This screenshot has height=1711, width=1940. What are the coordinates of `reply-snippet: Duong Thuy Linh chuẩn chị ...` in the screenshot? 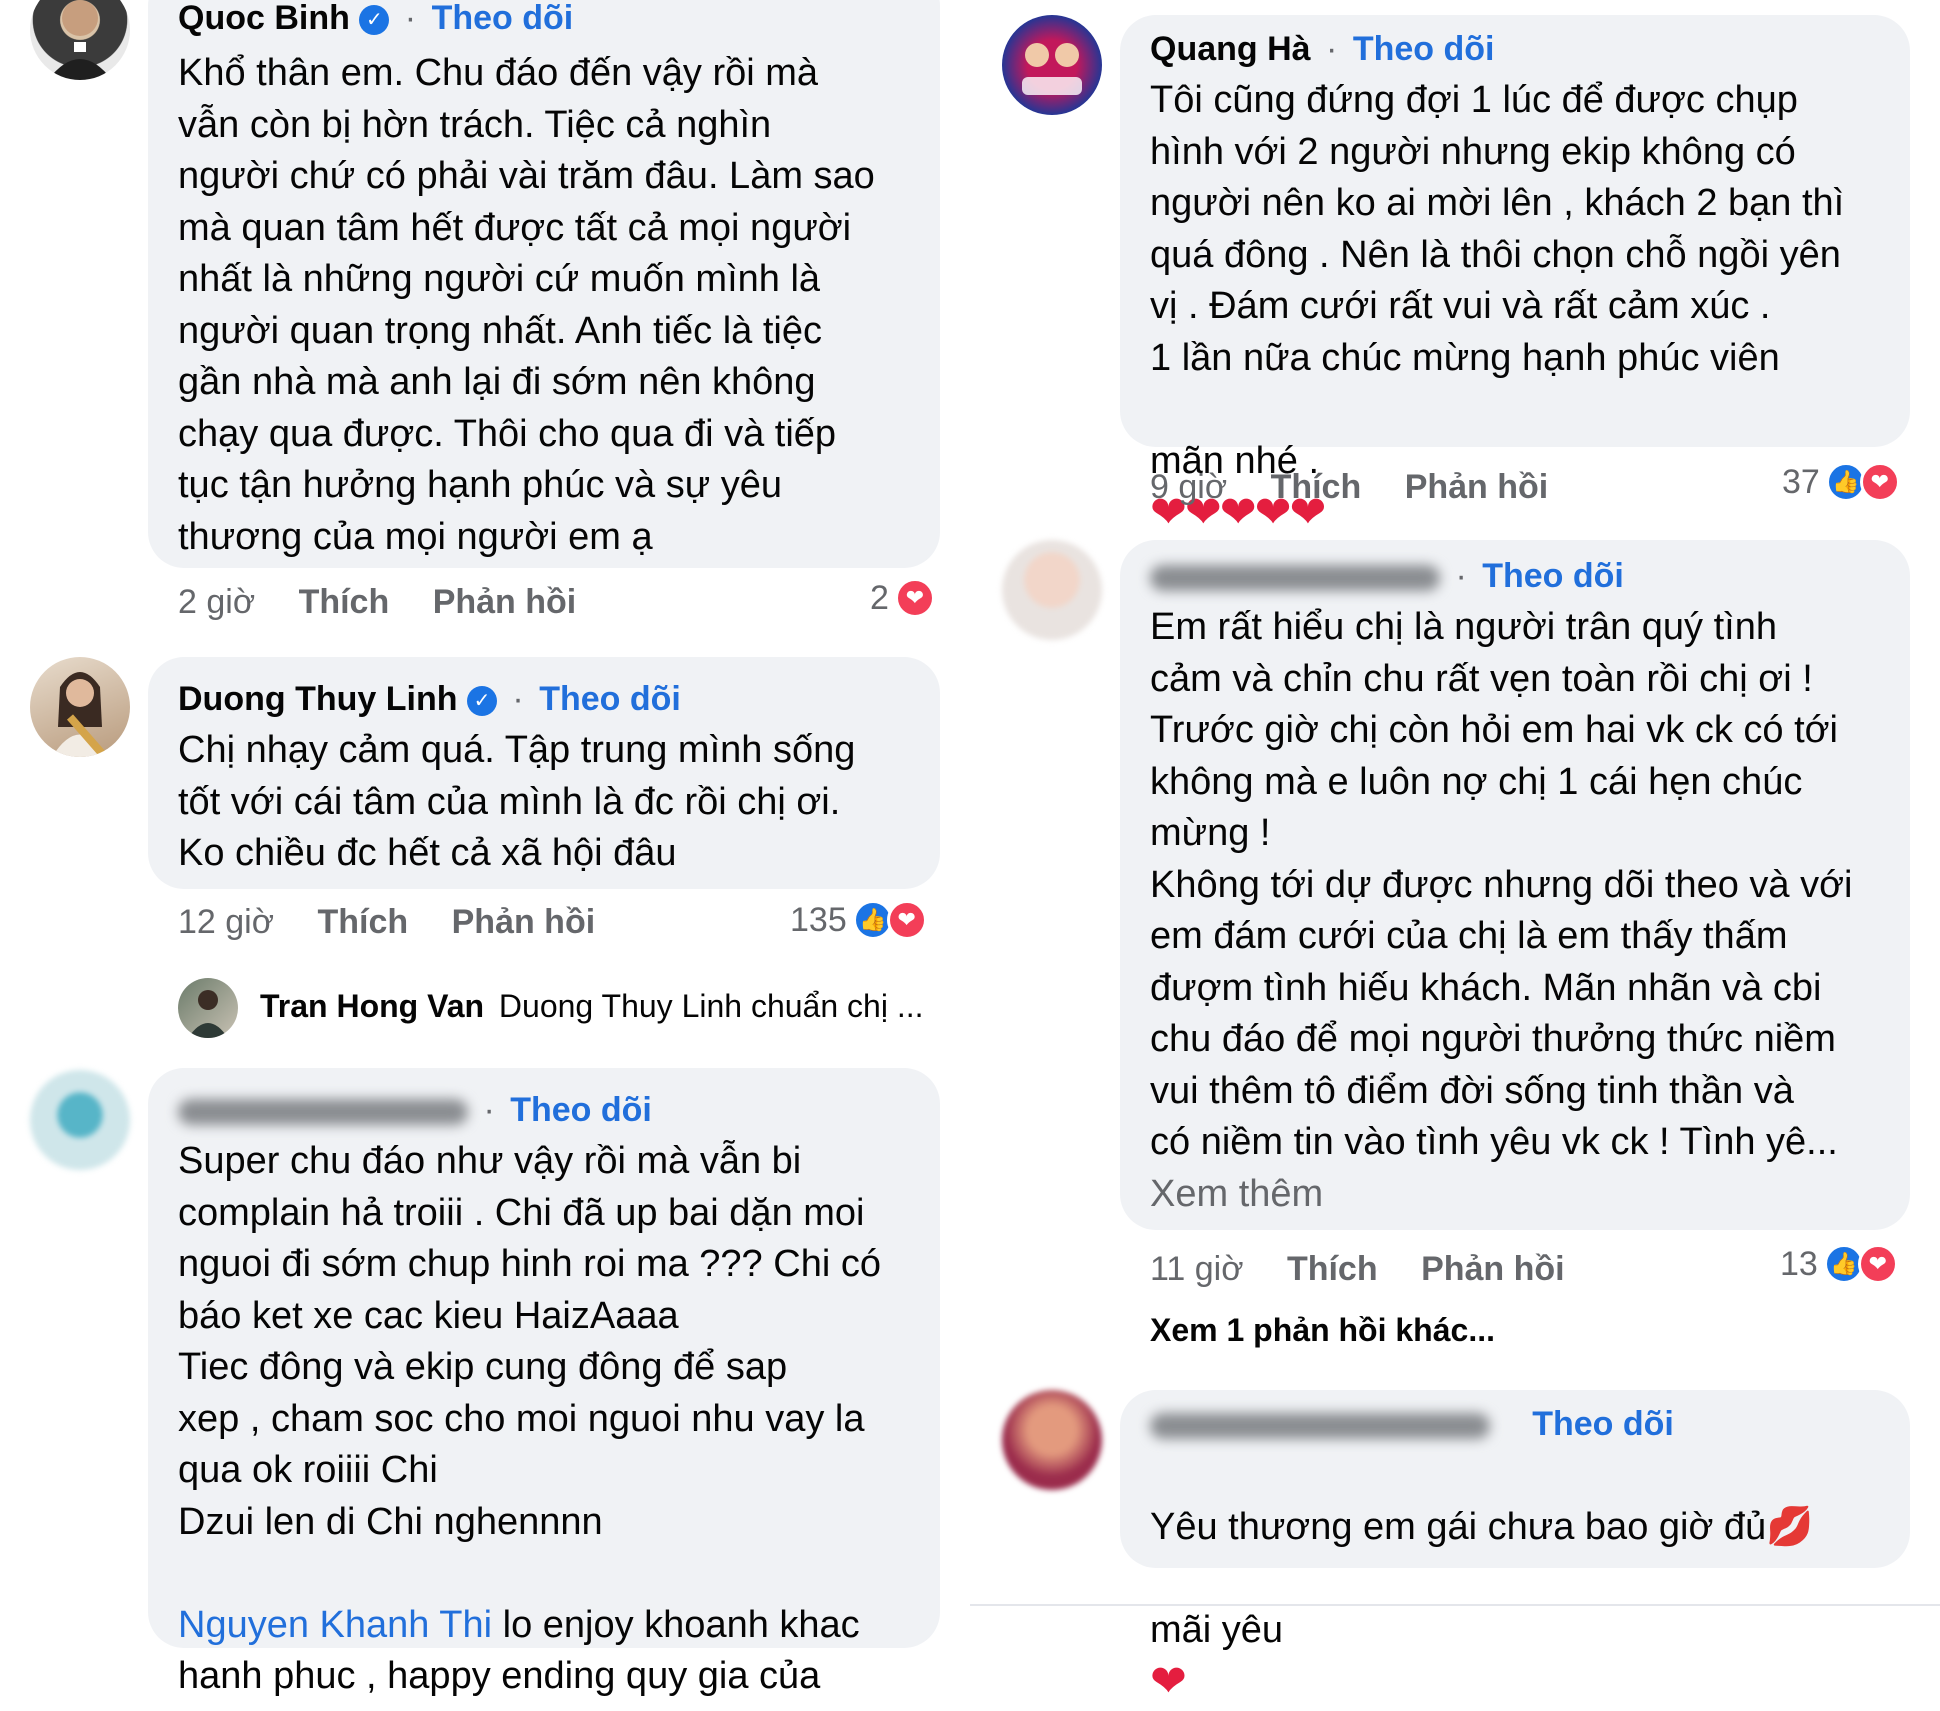 It's located at (711, 1006).